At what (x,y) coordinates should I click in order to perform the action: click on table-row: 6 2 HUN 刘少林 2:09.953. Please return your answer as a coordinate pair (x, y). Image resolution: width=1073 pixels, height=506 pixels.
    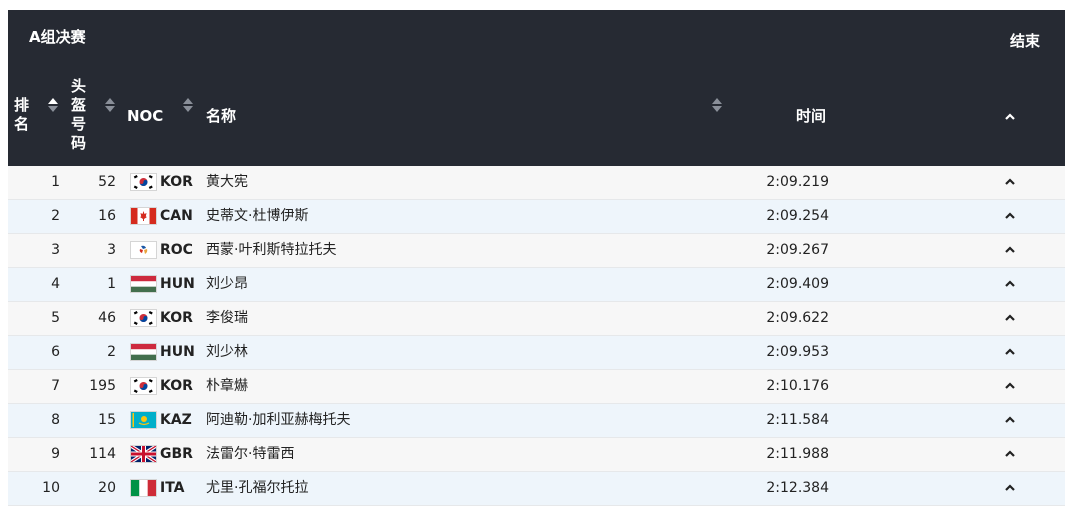
    Looking at the image, I should click on (536, 353).